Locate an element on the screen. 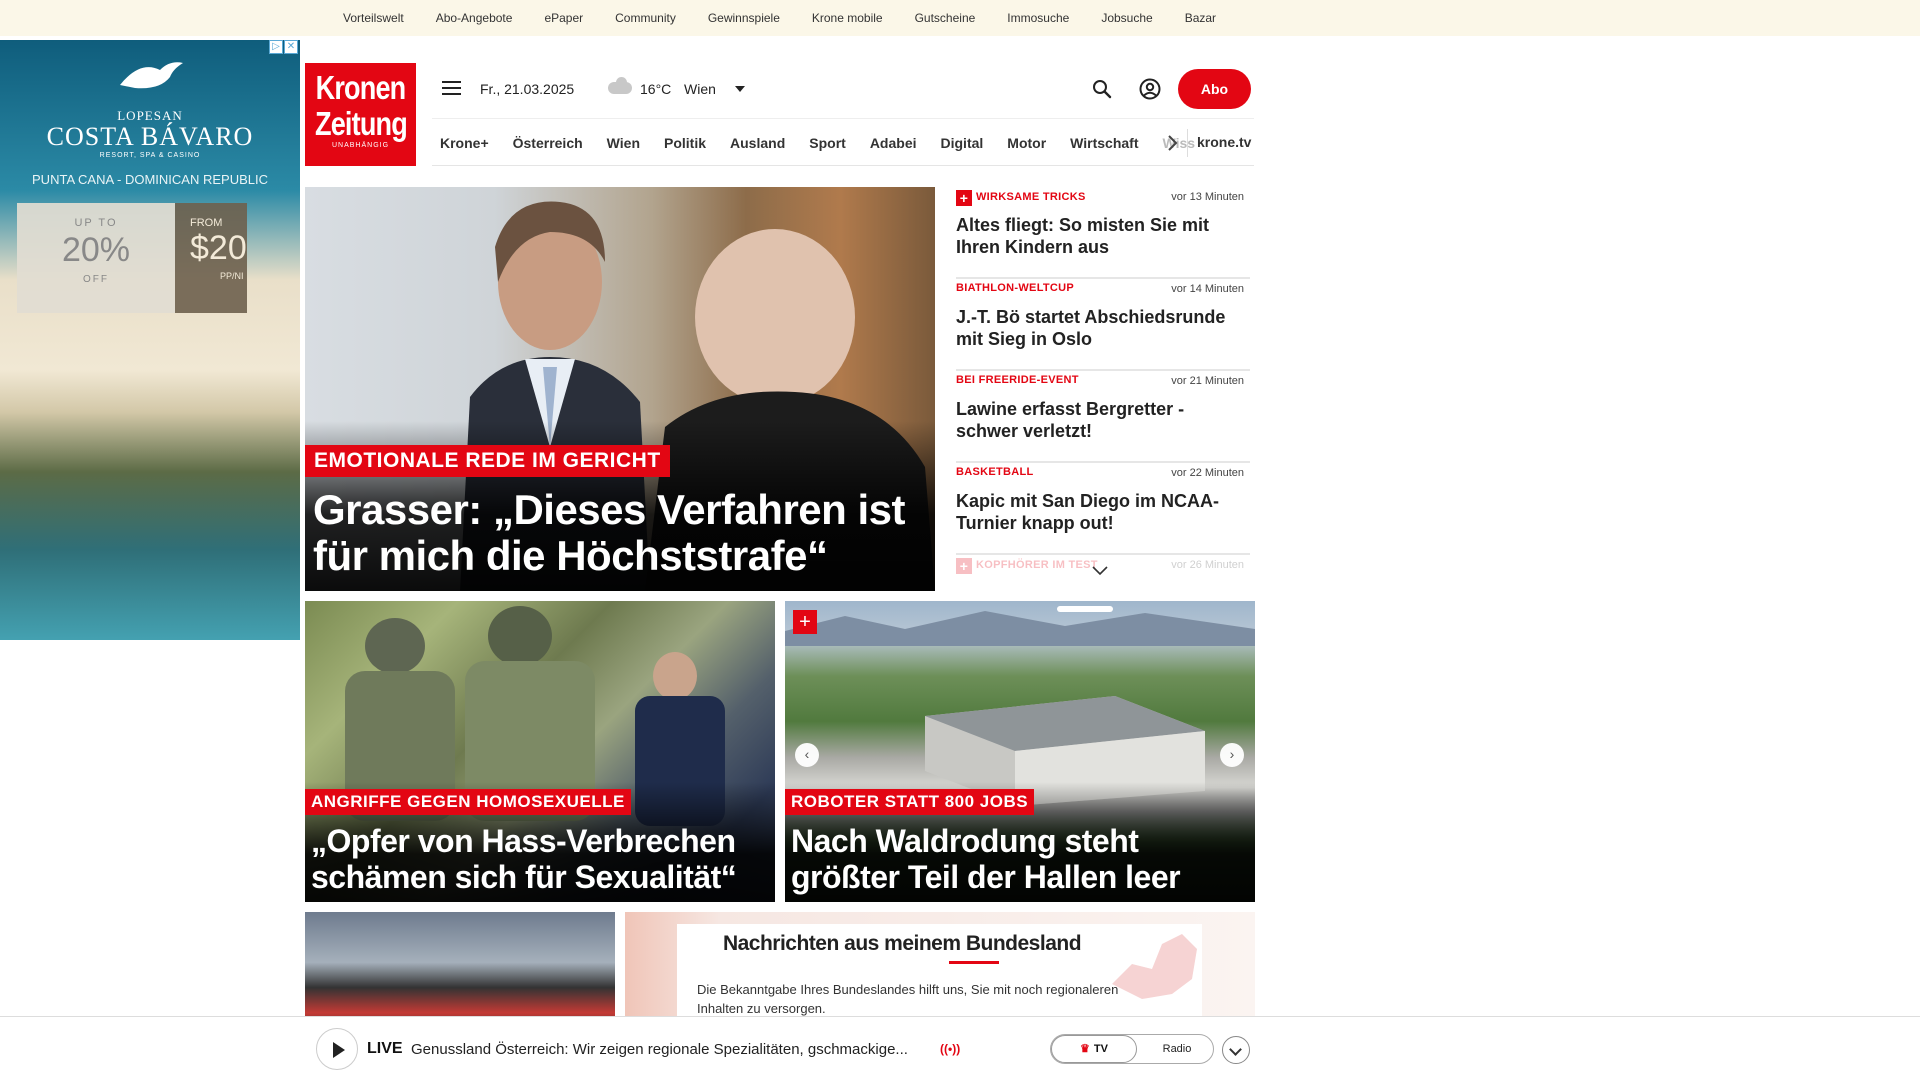 The width and height of the screenshot is (1920, 1080). nav-item-sport: Sport is located at coordinates (827, 143).